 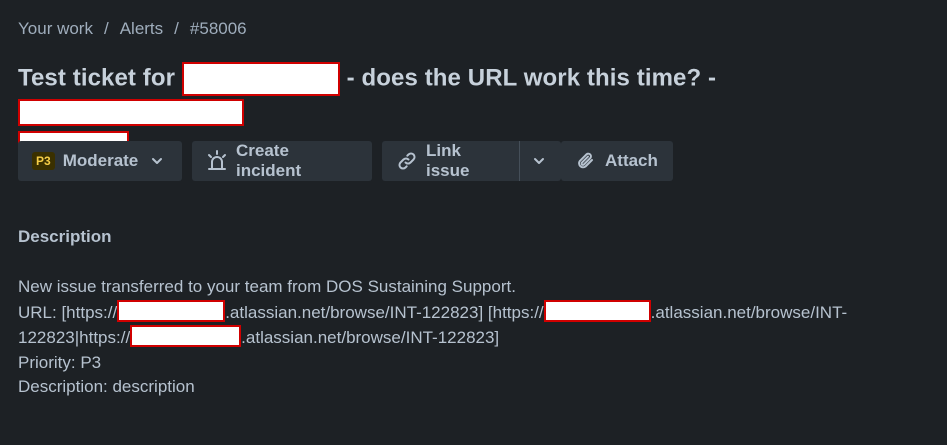 I want to click on description-url-text: 122823|https://, so click(x=74, y=337).